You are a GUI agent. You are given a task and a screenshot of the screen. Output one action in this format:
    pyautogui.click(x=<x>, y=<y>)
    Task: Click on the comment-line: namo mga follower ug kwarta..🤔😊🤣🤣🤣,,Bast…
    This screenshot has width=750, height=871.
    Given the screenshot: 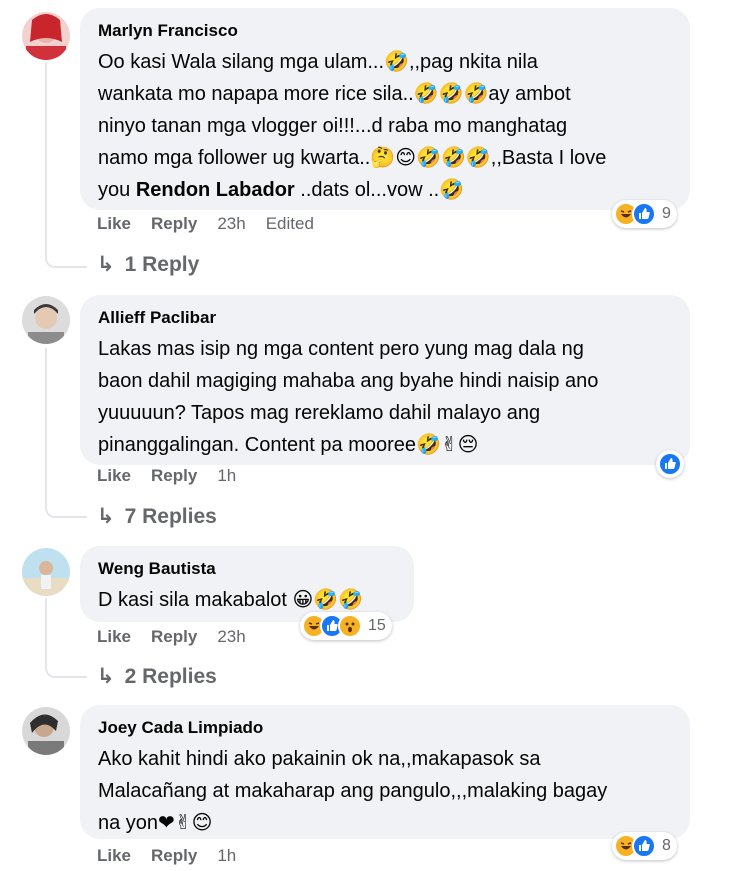 What is the action you would take?
    pyautogui.click(x=352, y=158)
    